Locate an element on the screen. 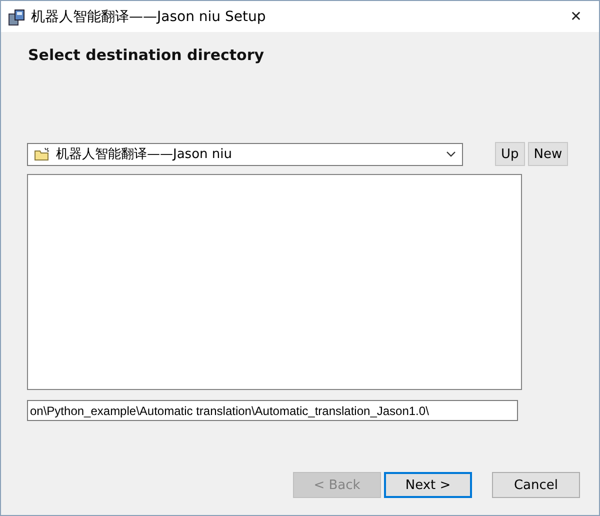 The image size is (600, 516). folder-nav-button: Up is located at coordinates (510, 154).